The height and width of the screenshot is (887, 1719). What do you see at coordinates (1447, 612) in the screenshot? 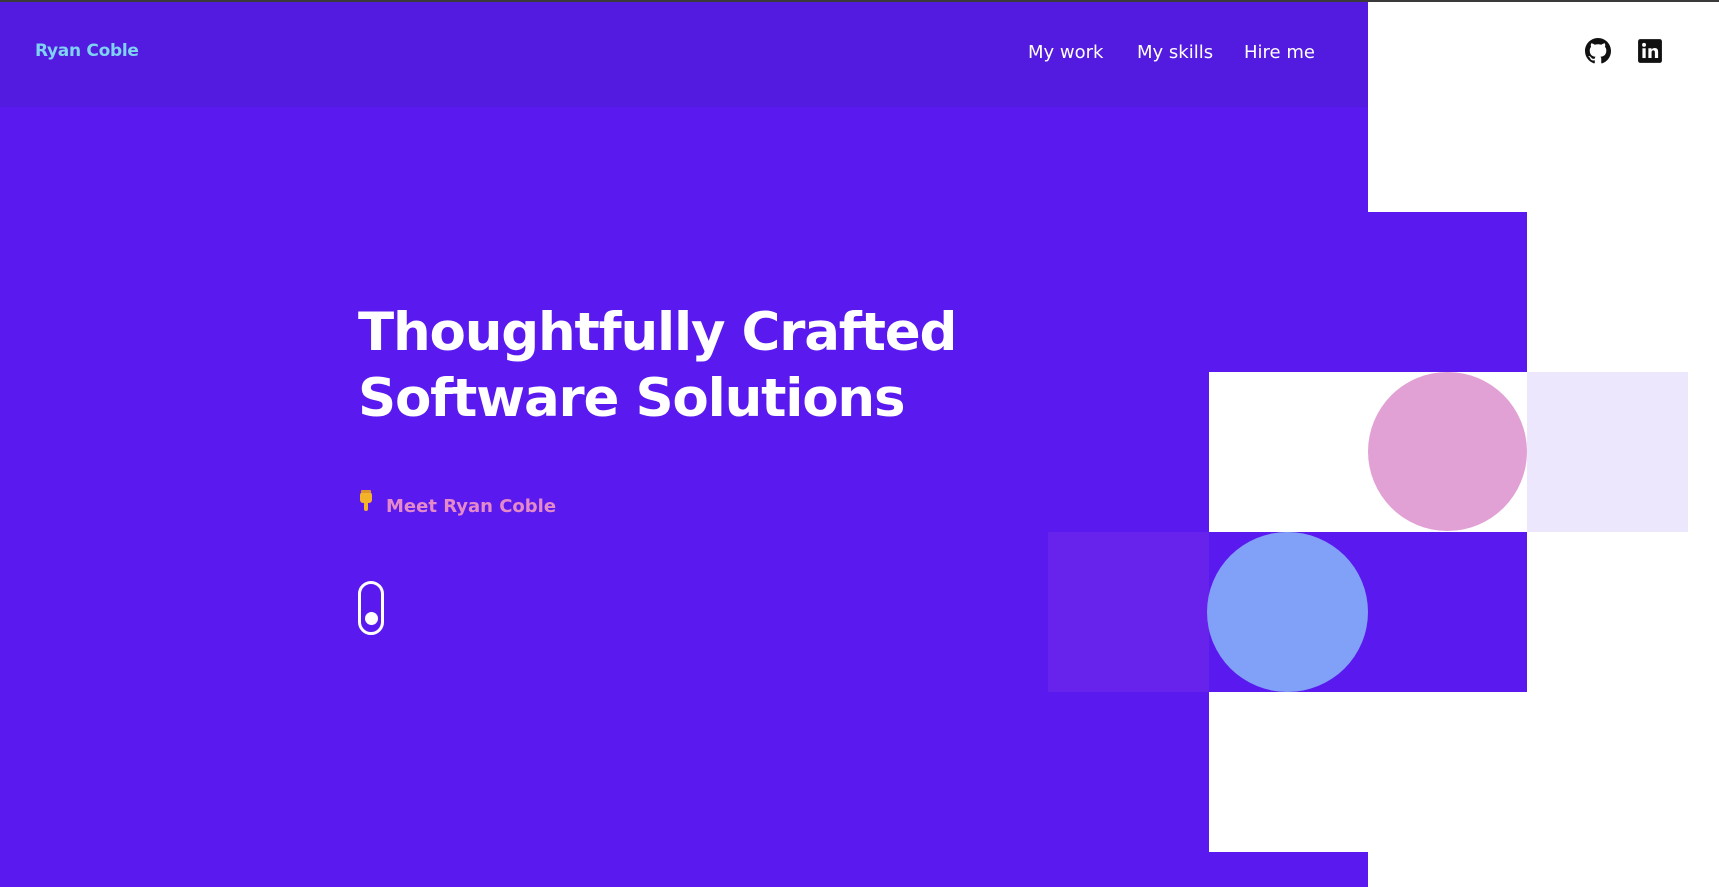
I see `decor-purple-block-lower` at bounding box center [1447, 612].